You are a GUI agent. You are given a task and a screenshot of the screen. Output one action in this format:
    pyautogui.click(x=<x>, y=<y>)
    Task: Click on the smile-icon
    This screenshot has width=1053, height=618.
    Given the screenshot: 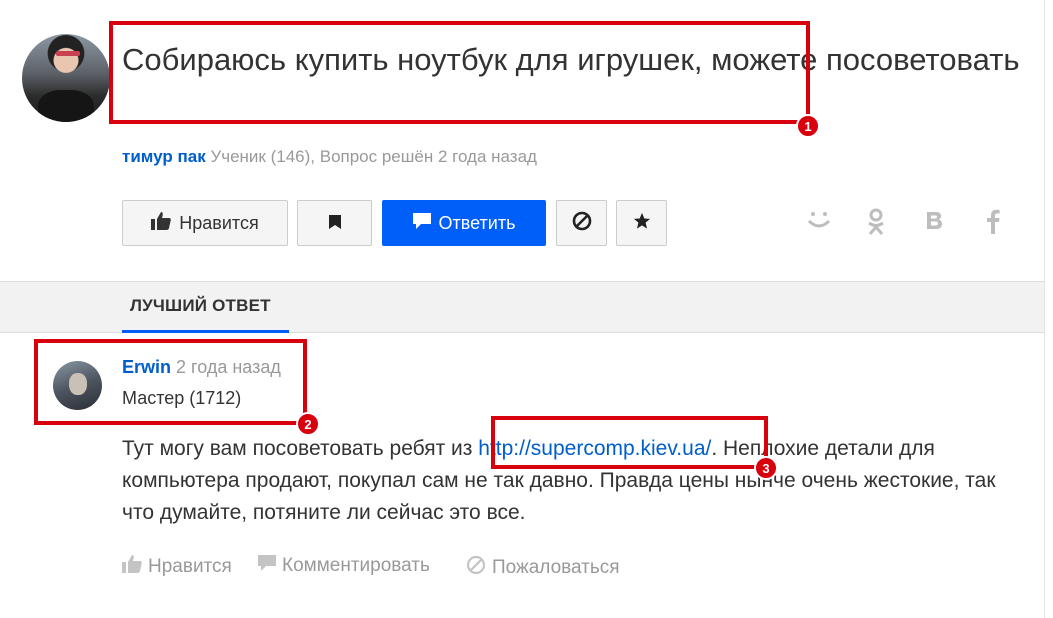 What is the action you would take?
    pyautogui.click(x=819, y=222)
    